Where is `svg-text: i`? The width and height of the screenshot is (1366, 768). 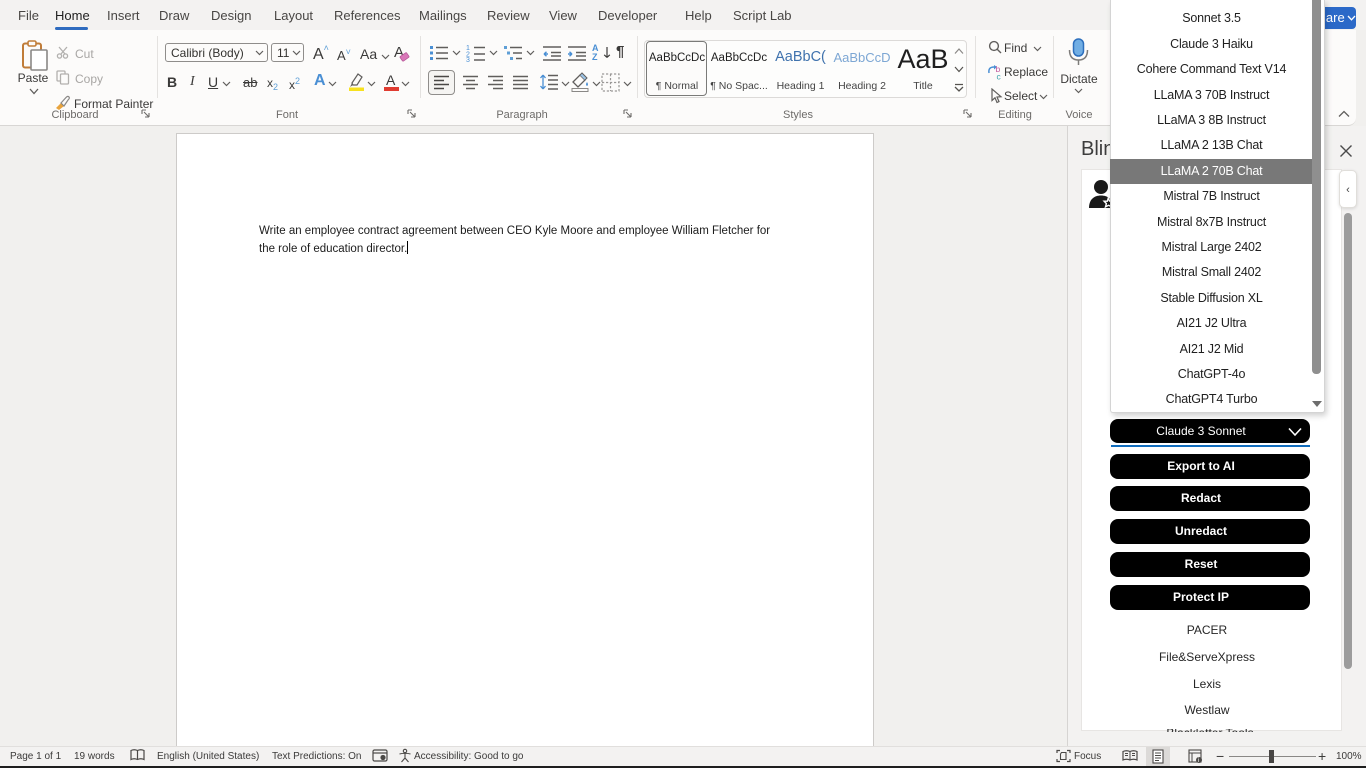 svg-text: i is located at coordinates (1198, 761).